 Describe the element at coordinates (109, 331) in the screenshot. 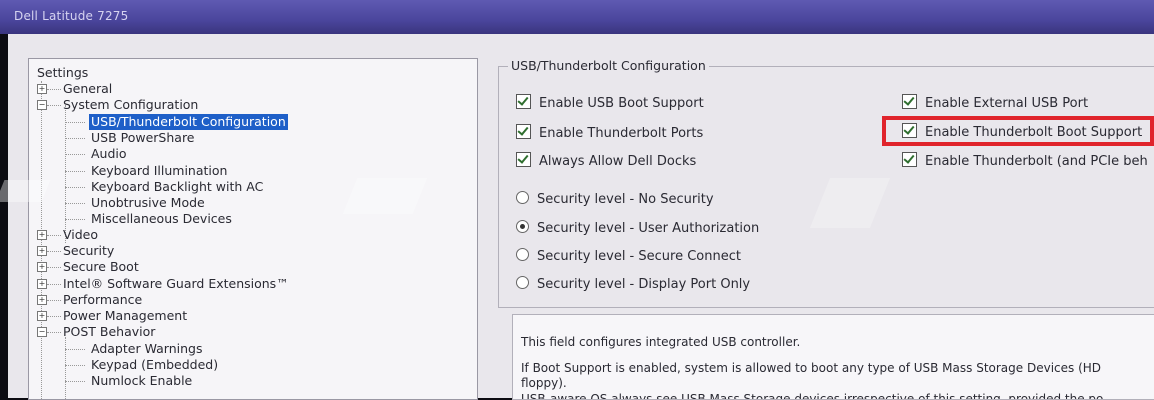

I see `tree-item-label: POST Behavior` at that location.